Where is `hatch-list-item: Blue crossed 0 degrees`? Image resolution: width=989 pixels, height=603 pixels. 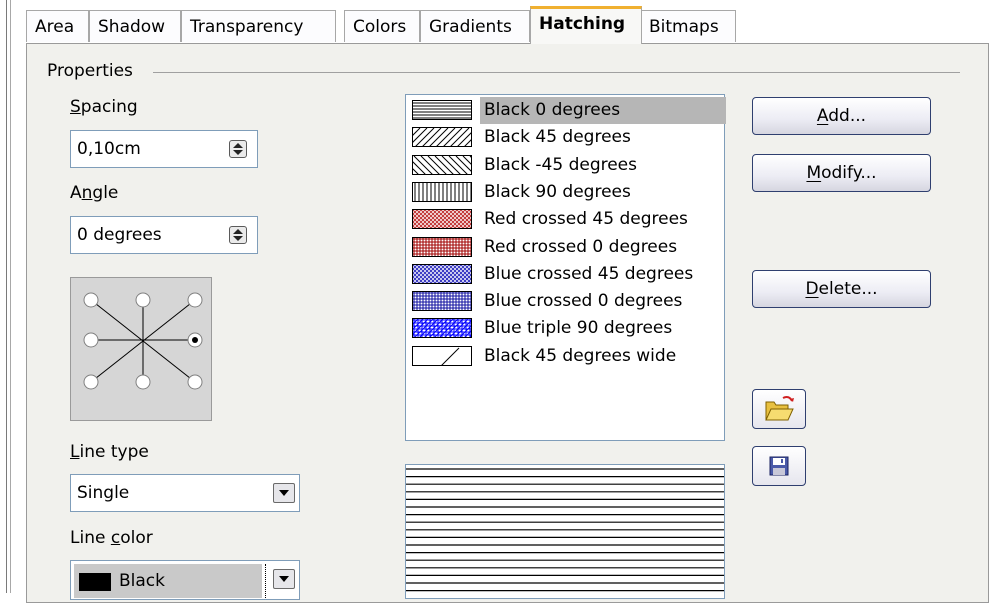 hatch-list-item: Blue crossed 0 degrees is located at coordinates (564, 301).